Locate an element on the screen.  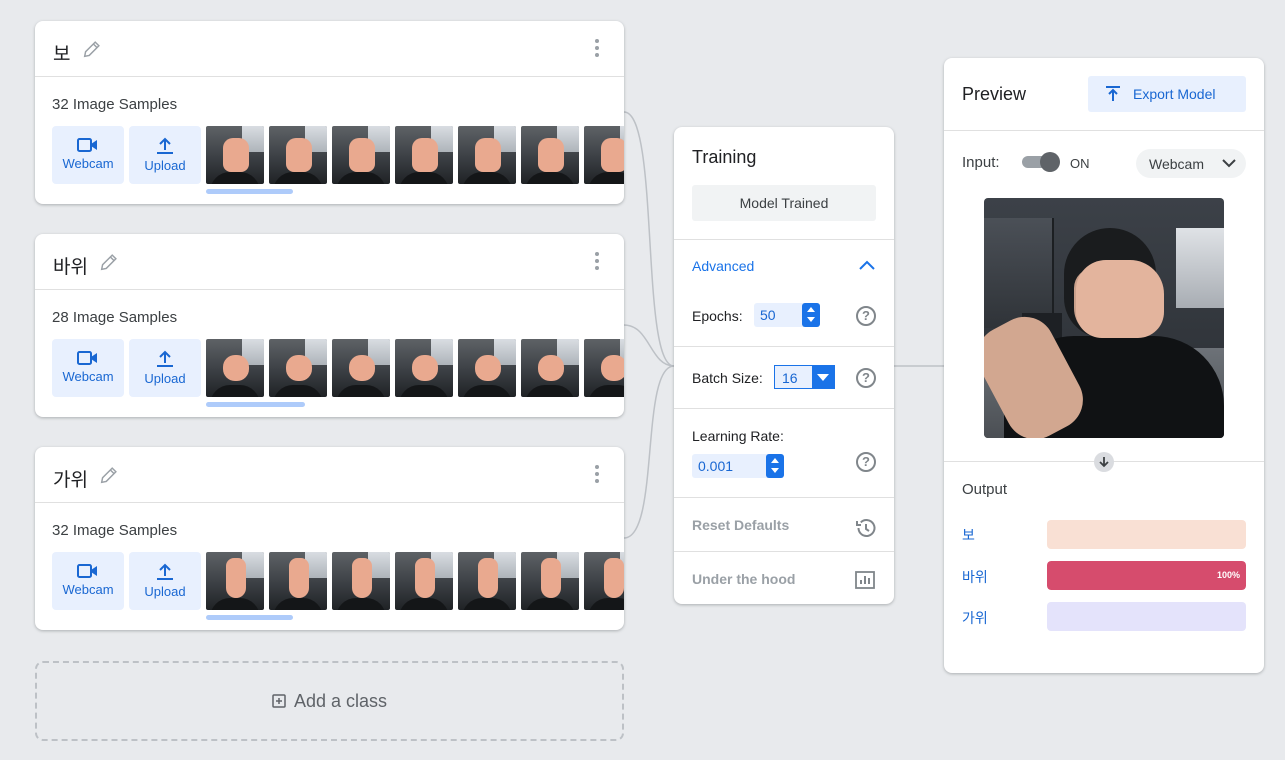
advanced-toggle: Advanced is located at coordinates (723, 266).